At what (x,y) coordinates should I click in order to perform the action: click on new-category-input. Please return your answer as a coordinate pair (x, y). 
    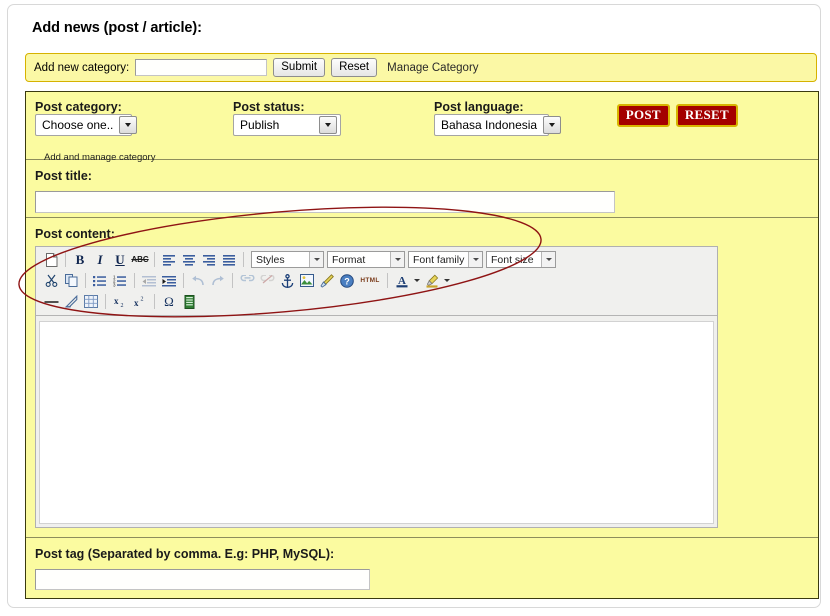
    Looking at the image, I should click on (201, 67).